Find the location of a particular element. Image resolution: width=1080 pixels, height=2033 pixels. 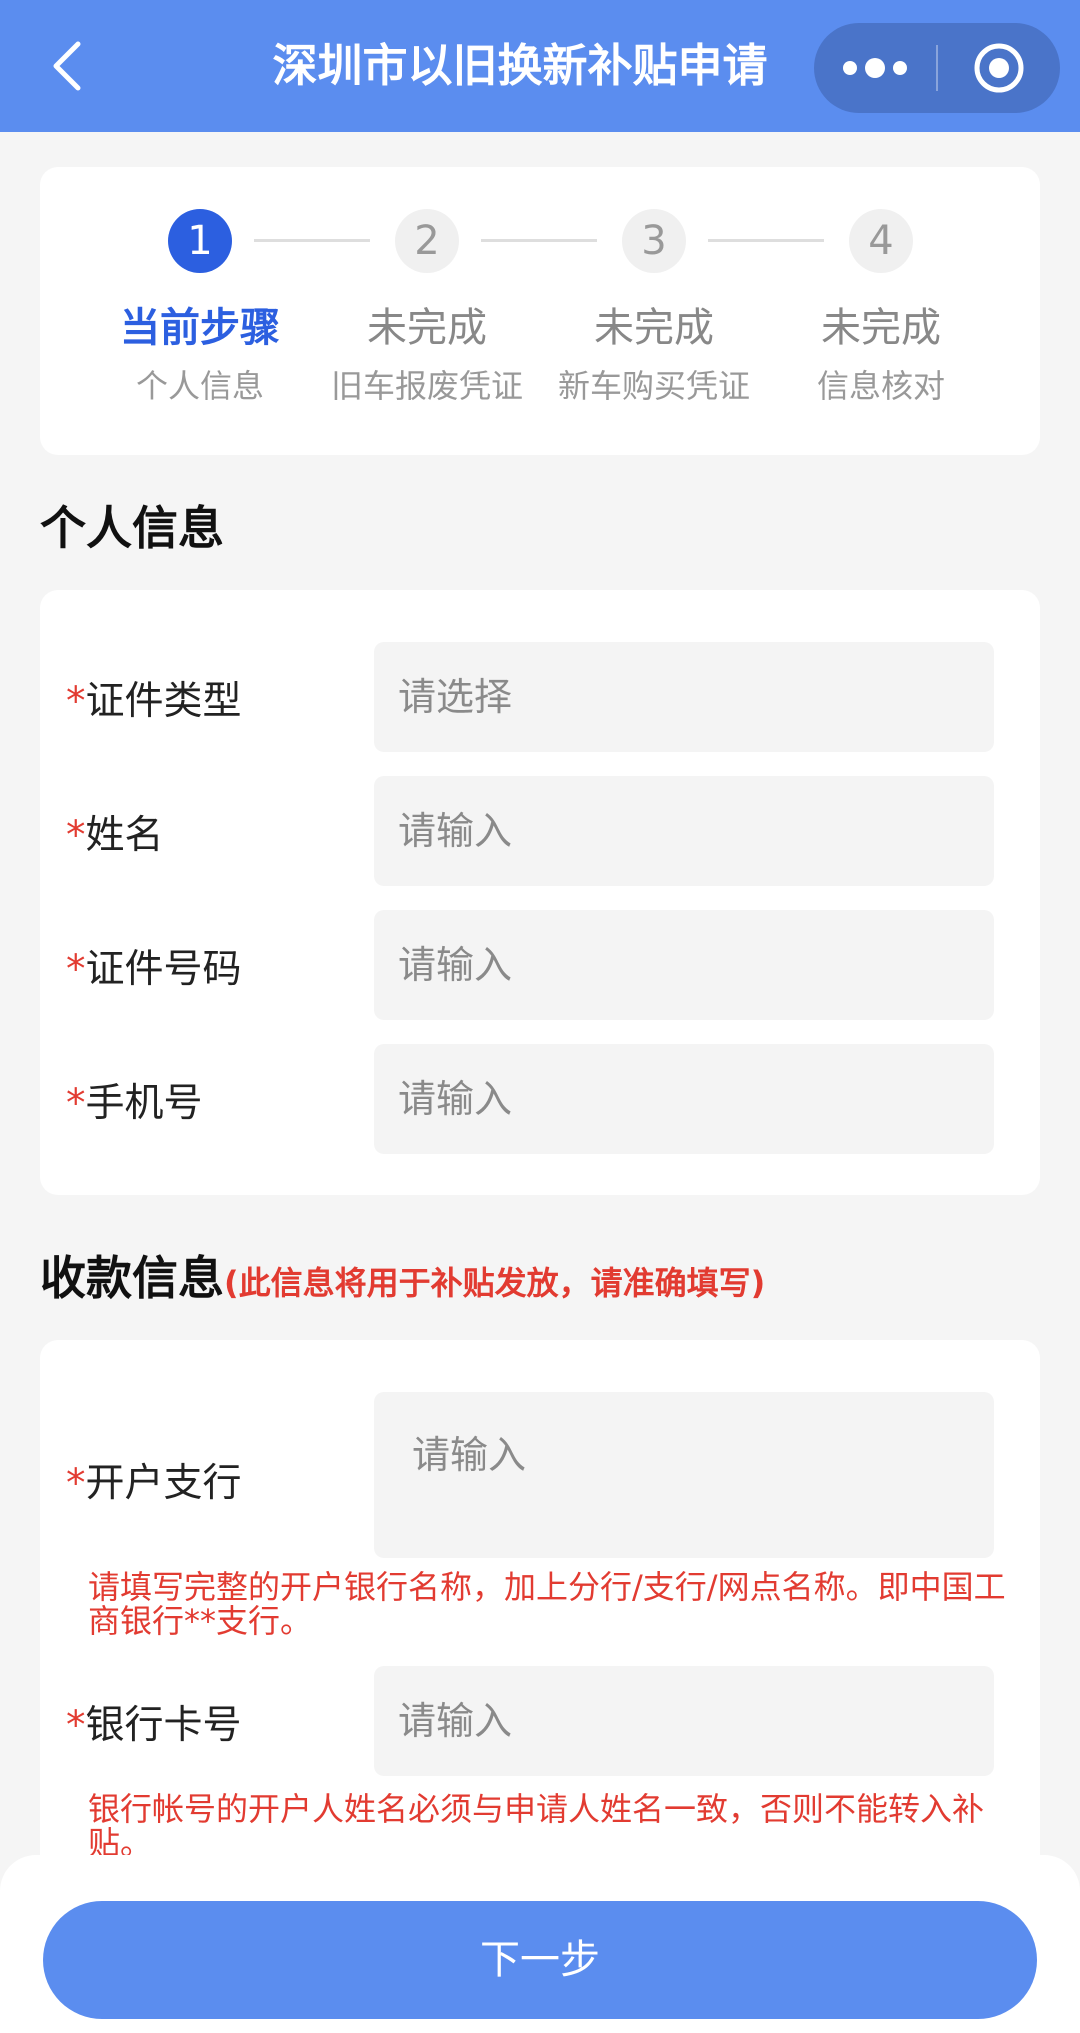

next-step-button: 下一步 is located at coordinates (540, 1960).